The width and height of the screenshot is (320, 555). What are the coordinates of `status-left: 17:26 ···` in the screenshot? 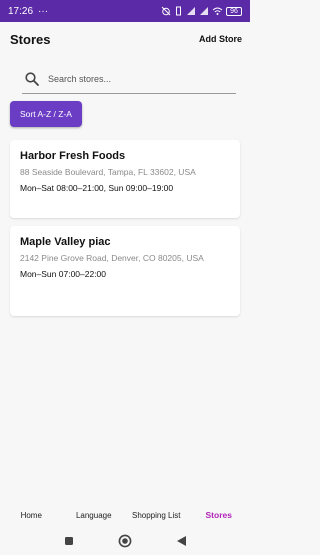 It's located at (28, 11).